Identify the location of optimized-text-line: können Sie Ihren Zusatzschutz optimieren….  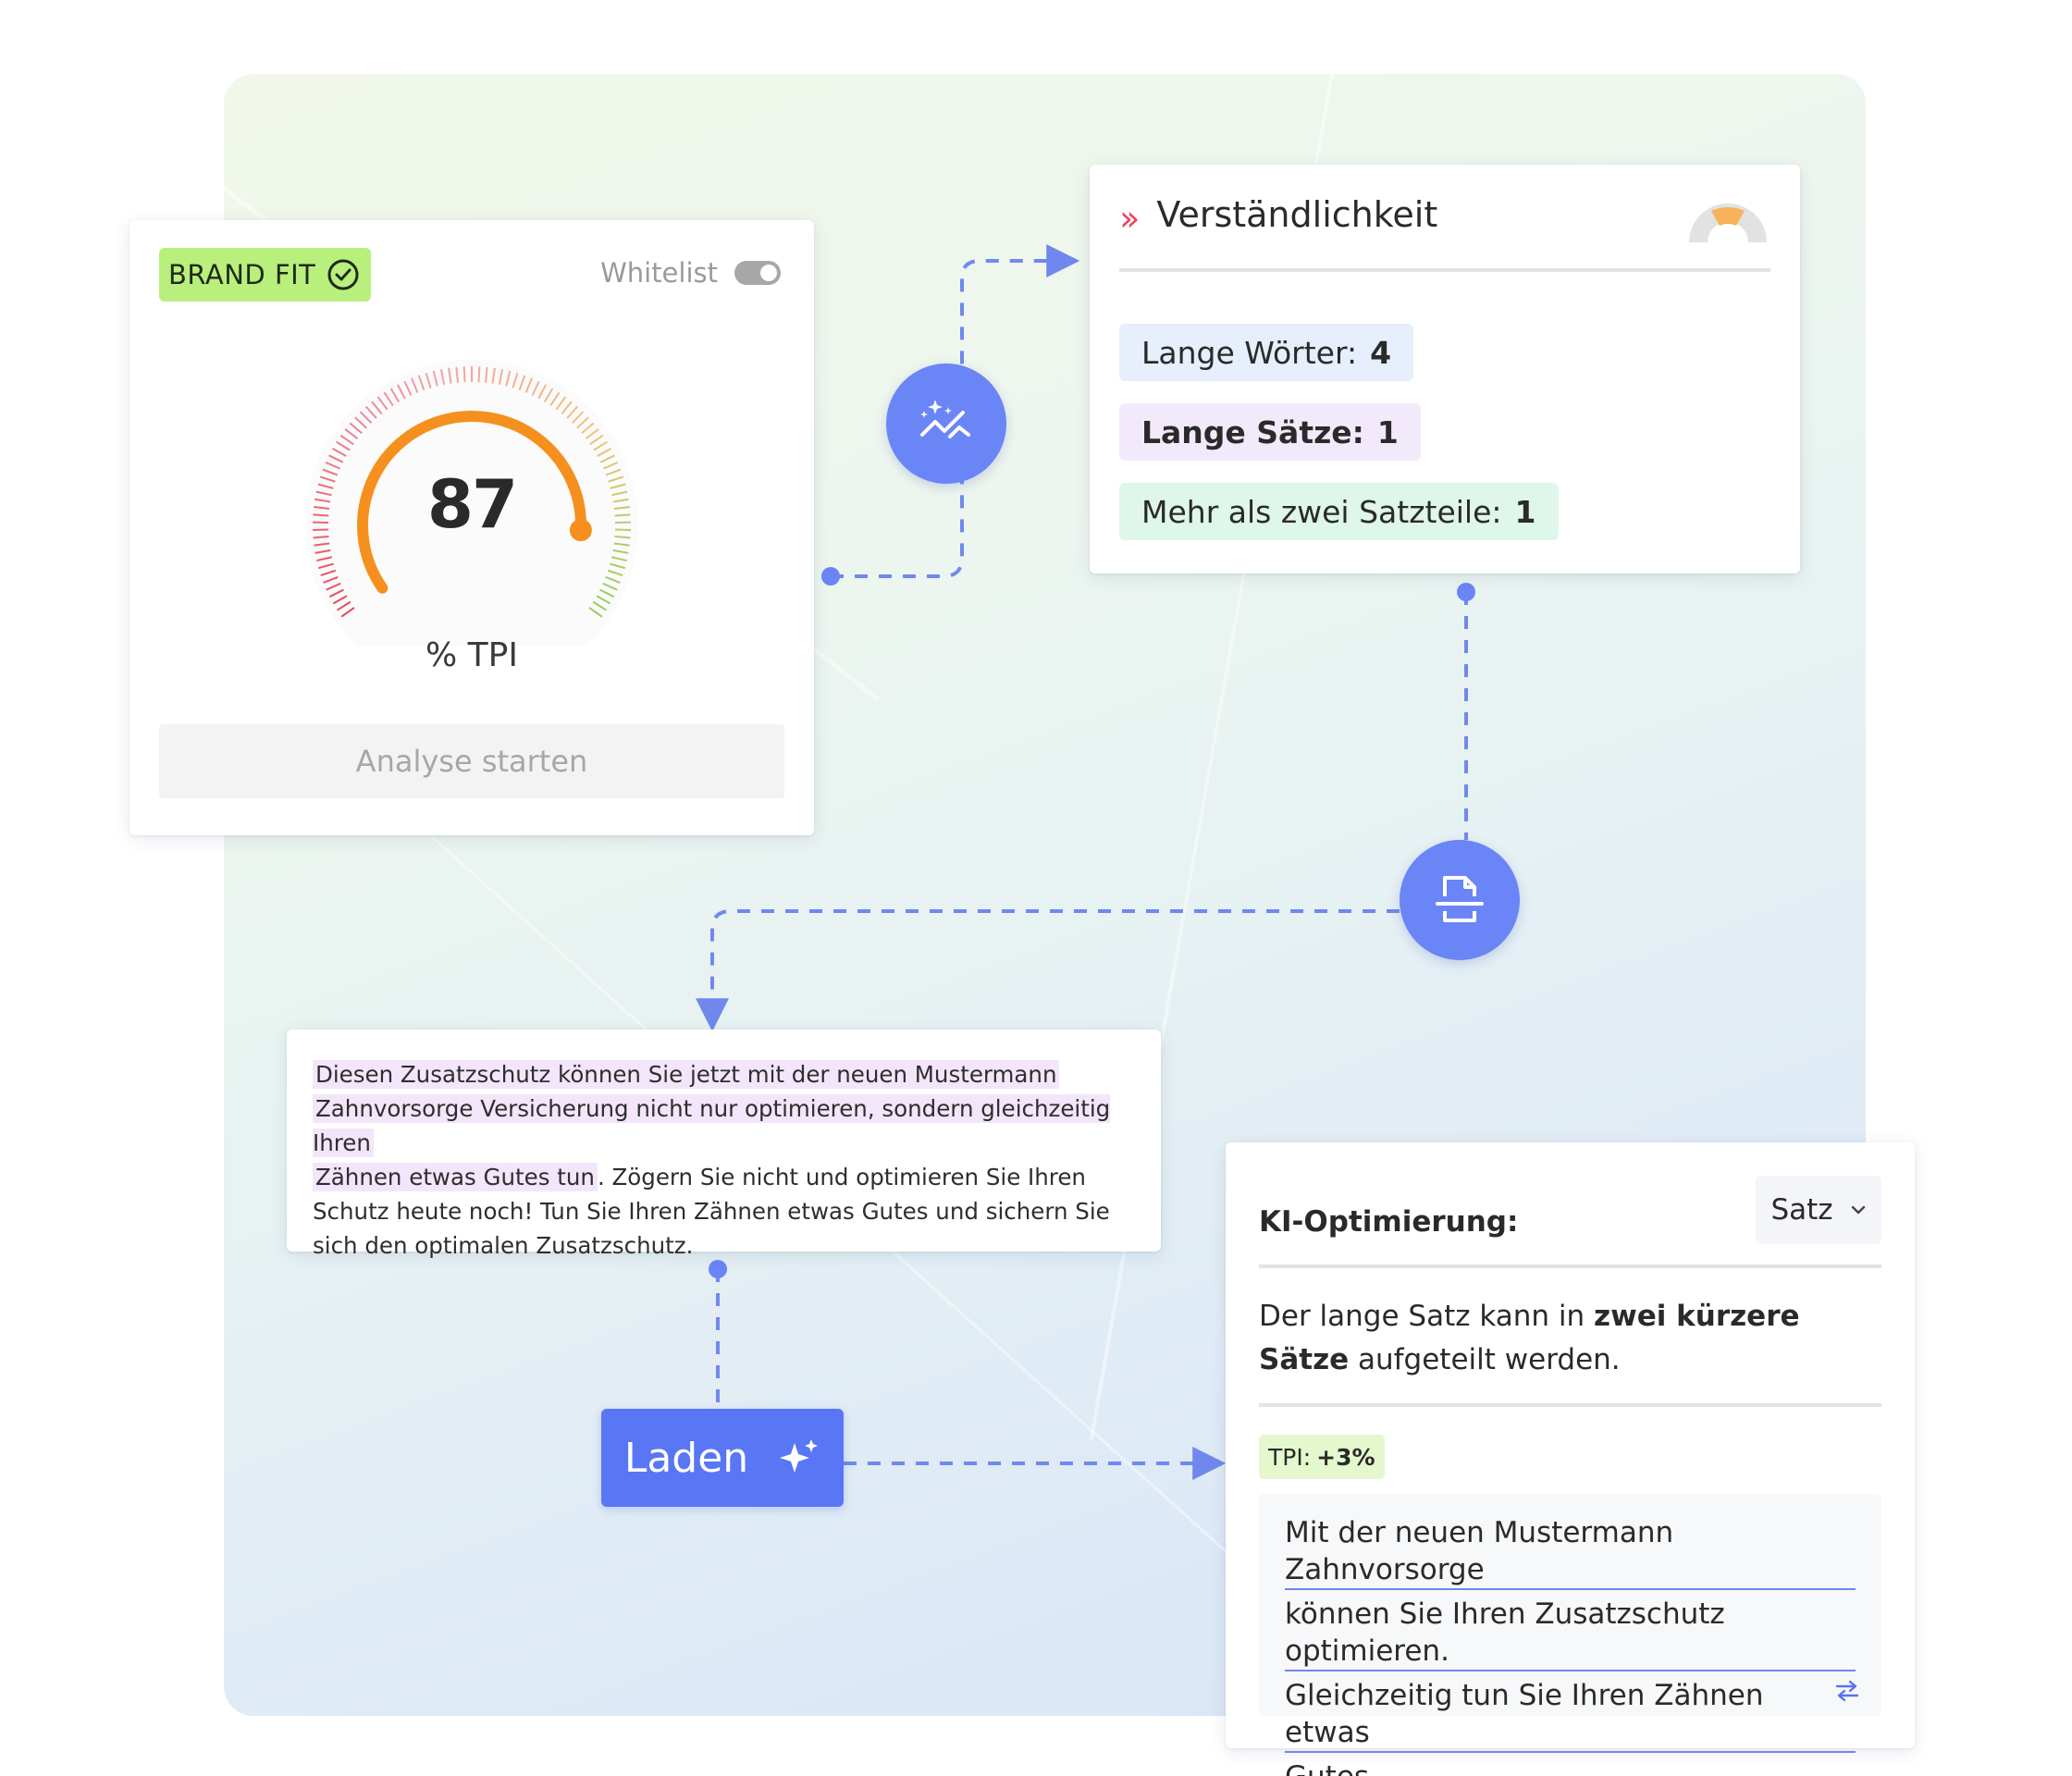
(1571, 1634).